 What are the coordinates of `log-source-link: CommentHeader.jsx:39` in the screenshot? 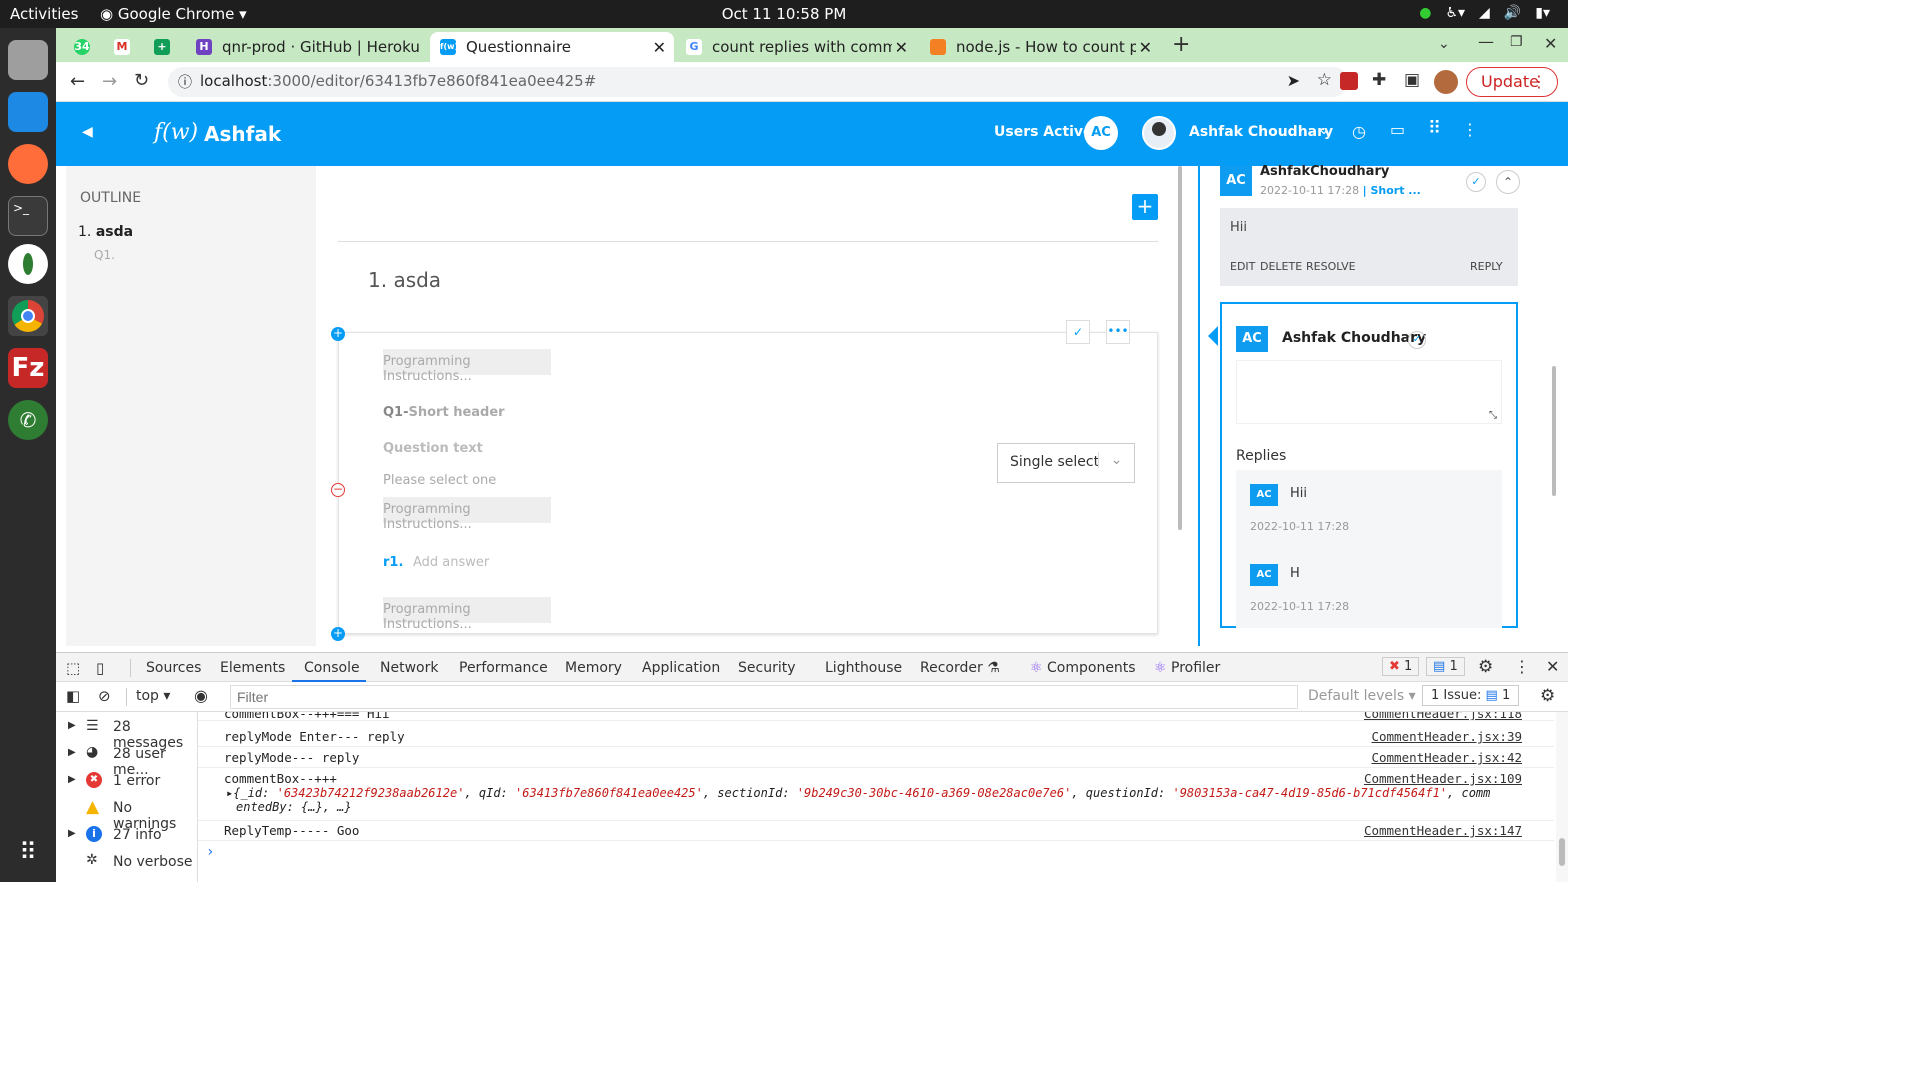 It's located at (1446, 736).